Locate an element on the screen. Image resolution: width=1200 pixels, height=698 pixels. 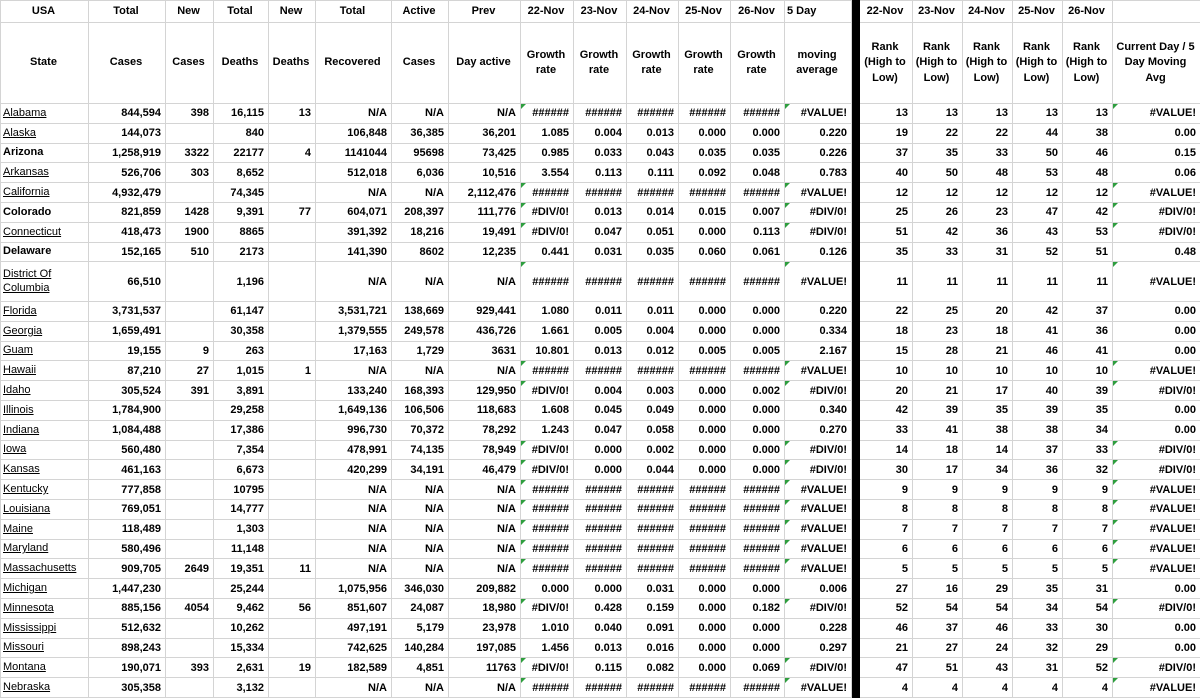
state-cell: Colorado is located at coordinates (44, 212).